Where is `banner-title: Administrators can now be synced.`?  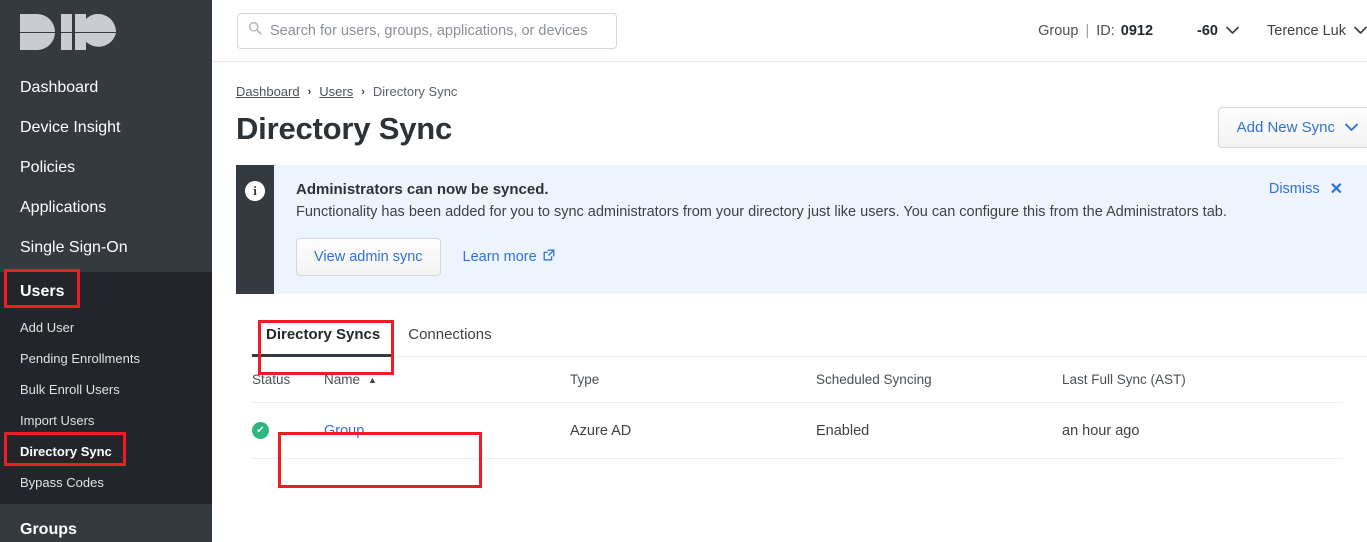 banner-title: Administrators can now be synced. is located at coordinates (422, 189).